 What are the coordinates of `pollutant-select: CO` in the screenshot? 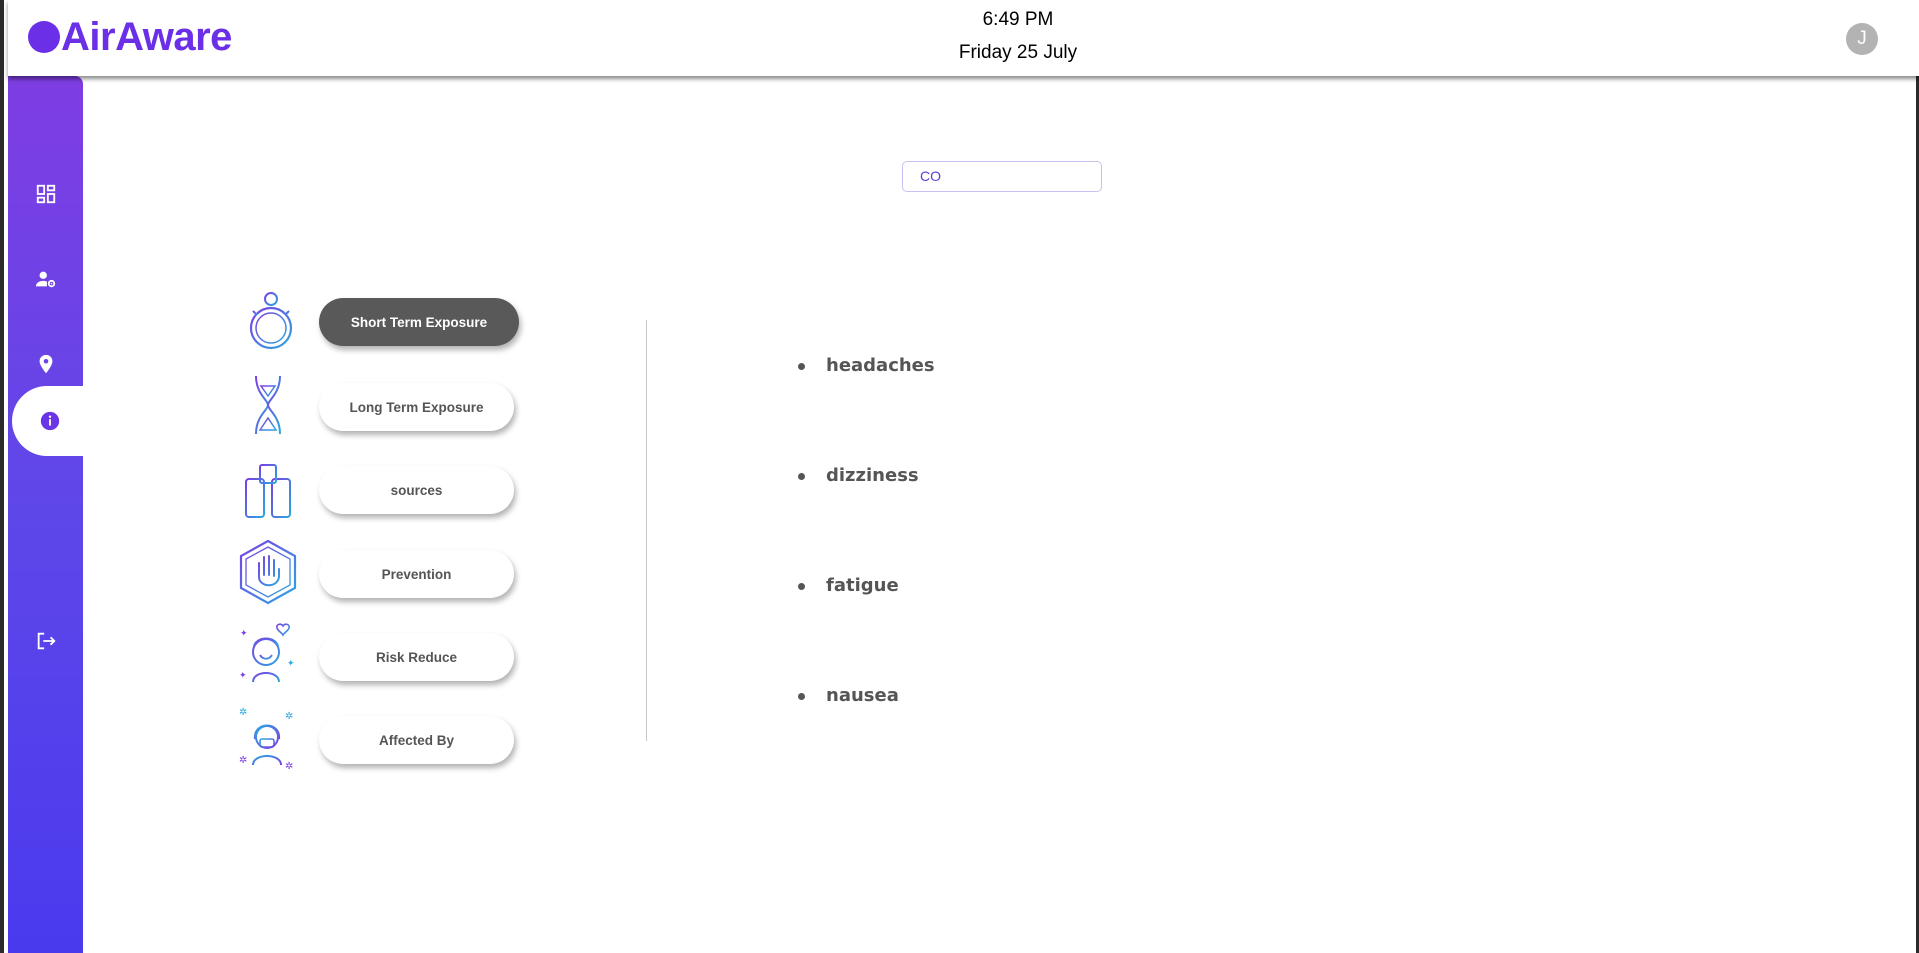 It's located at (1002, 176).